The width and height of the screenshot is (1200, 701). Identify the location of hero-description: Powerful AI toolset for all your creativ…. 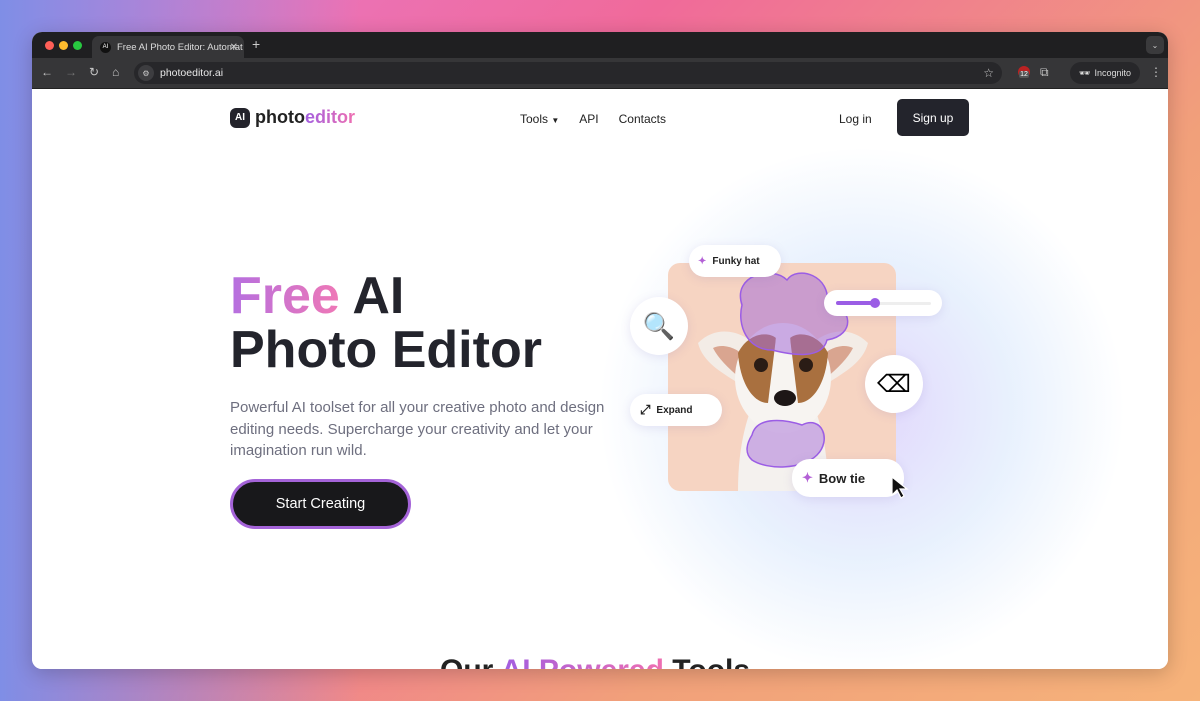
(417, 429).